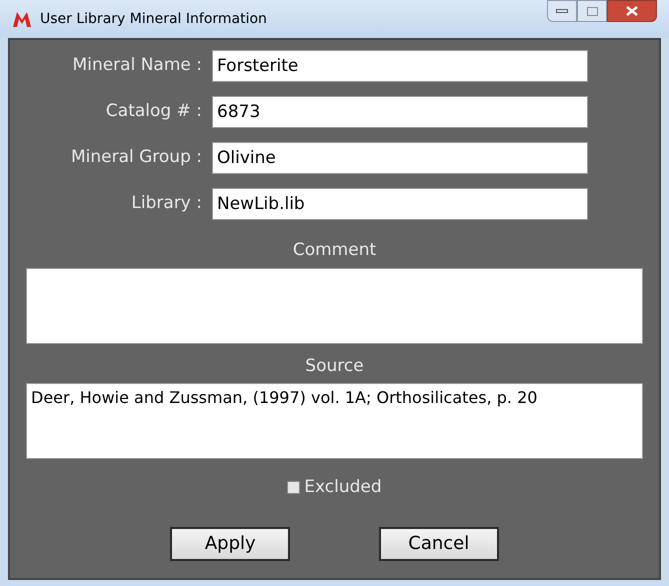 This screenshot has height=586, width=669. I want to click on comment-label: Comment, so click(335, 250).